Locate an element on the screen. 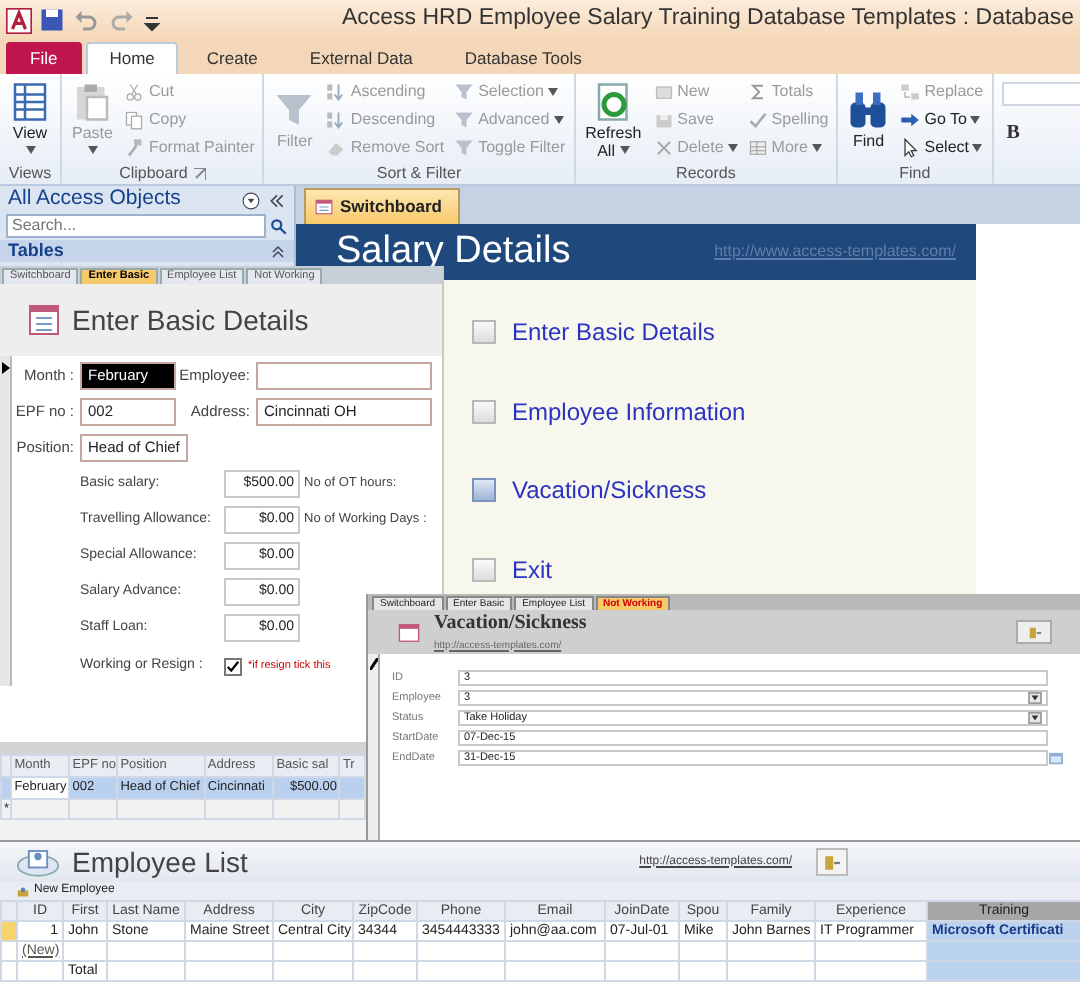 Image resolution: width=1080 pixels, height=988 pixels. clipboard-icon is located at coordinates (92, 101).